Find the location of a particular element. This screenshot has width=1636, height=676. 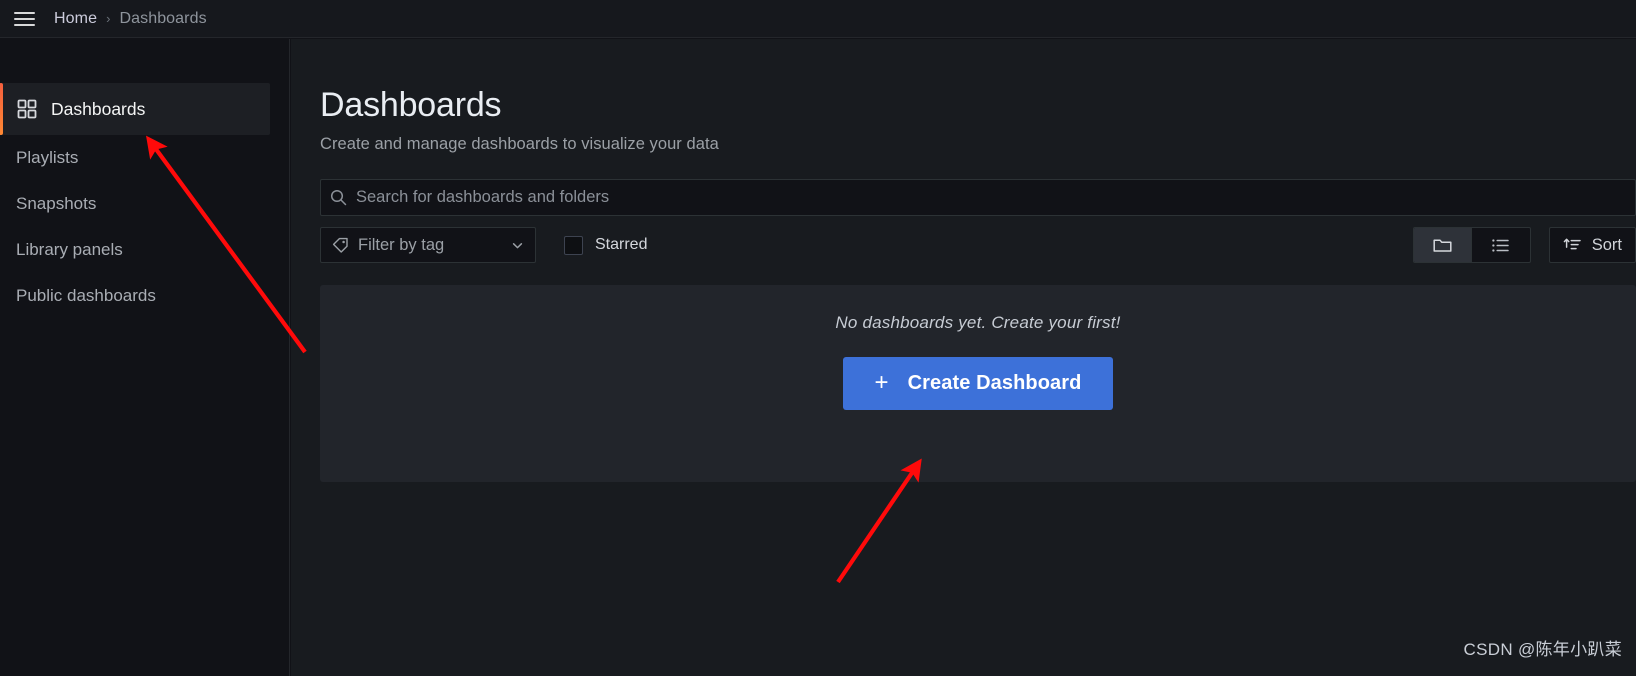

filter-toolbar: Filter by tag Starred Sort is located at coordinates (978, 245).